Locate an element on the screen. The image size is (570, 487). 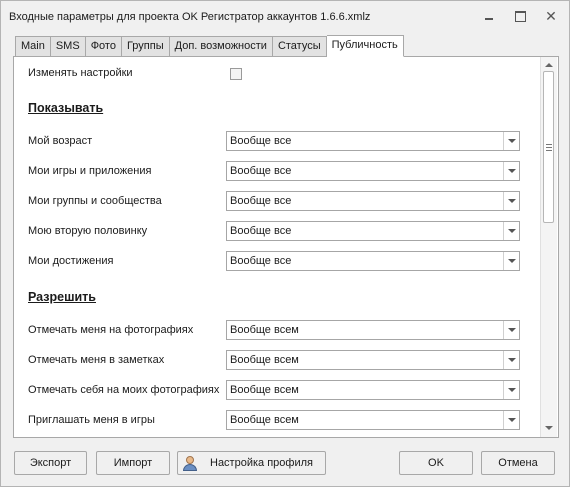
maximize-button is located at coordinates (520, 16).